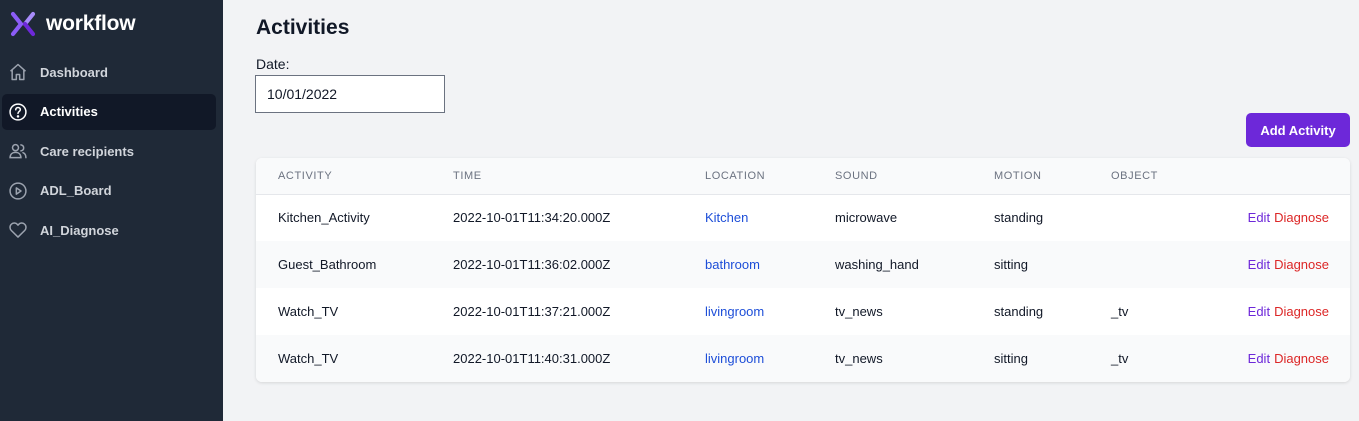  What do you see at coordinates (69, 112) in the screenshot?
I see `sidebar-item-label: Activities` at bounding box center [69, 112].